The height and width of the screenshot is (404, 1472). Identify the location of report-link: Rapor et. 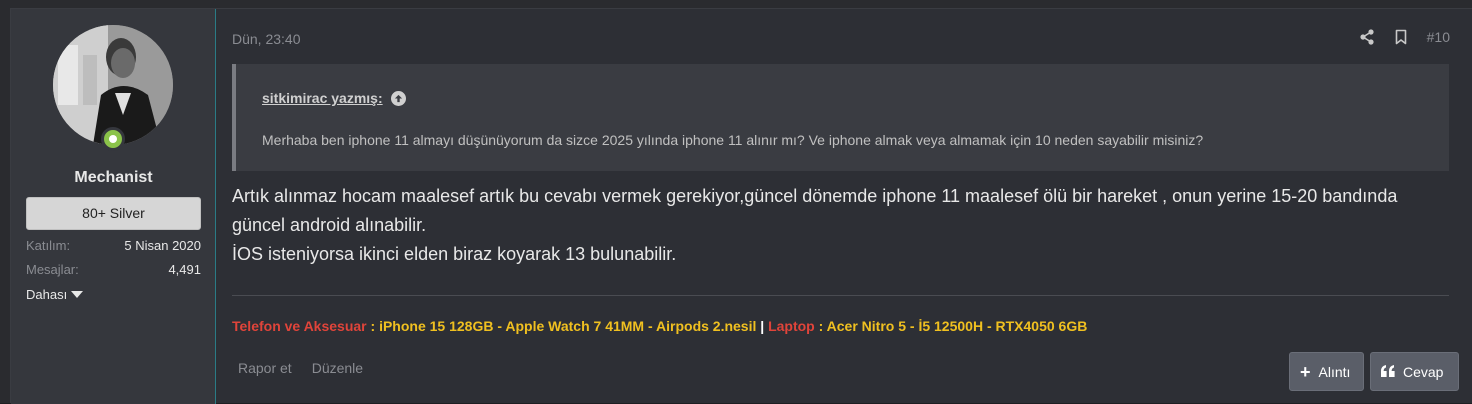
(265, 368).